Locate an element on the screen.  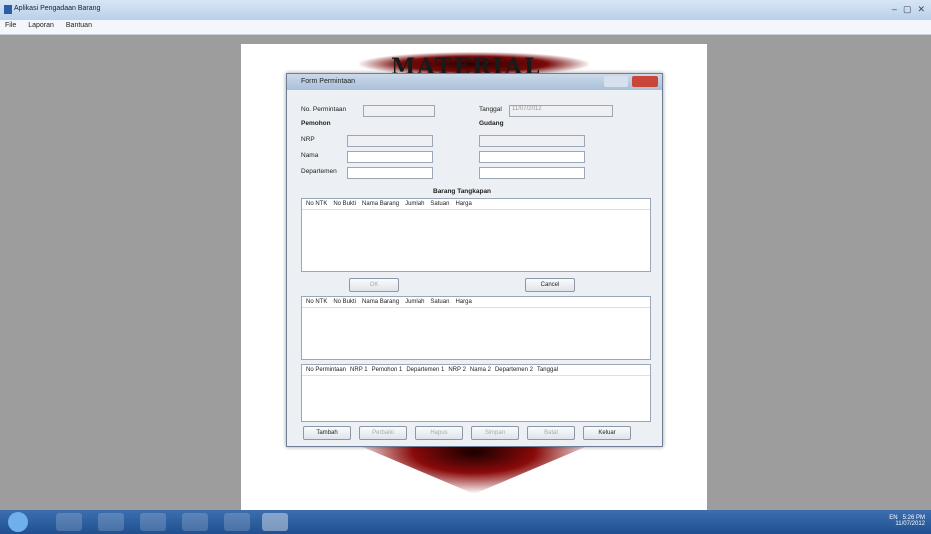
tanggal-picker: 11/07/2012 is located at coordinates (561, 111).